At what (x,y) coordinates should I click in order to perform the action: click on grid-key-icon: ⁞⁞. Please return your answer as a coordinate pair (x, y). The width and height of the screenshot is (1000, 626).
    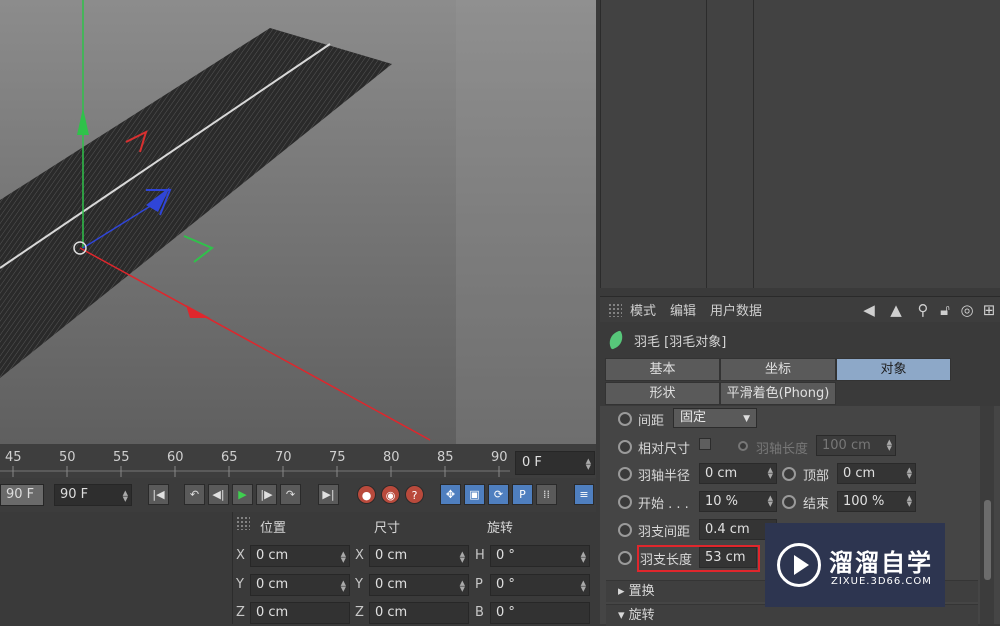
    Looking at the image, I should click on (546, 494).